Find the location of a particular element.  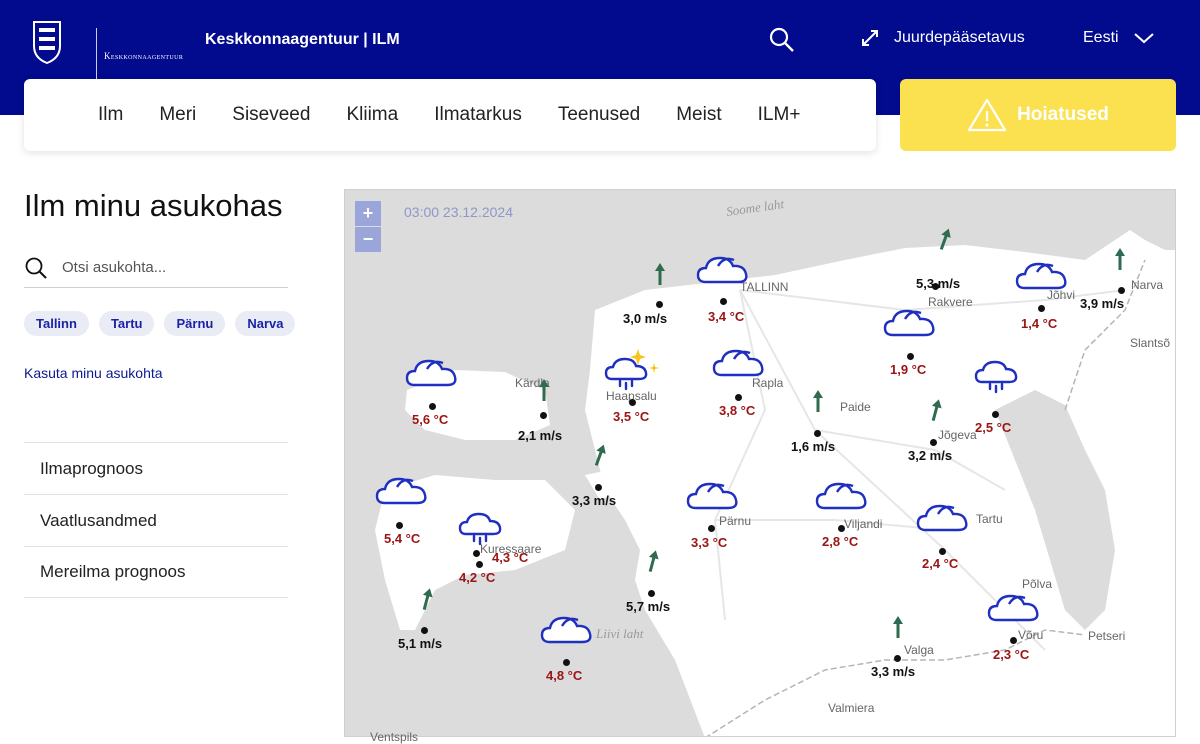

wind-speed-label: 2,1 m/s is located at coordinates (540, 435).